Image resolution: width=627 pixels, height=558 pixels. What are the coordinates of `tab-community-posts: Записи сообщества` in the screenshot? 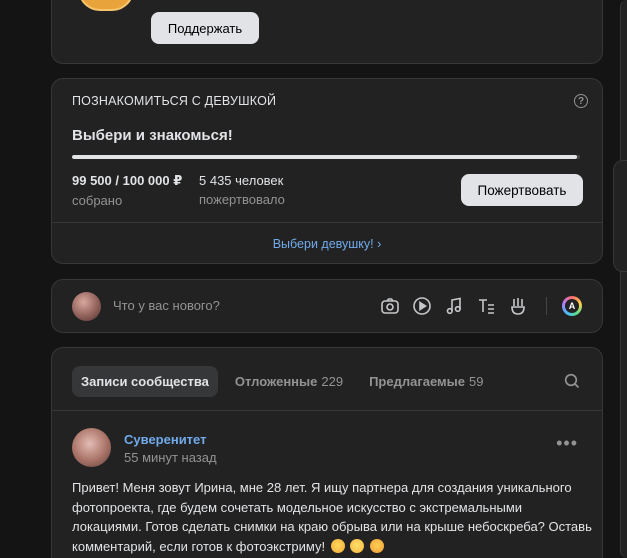 It's located at (145, 381).